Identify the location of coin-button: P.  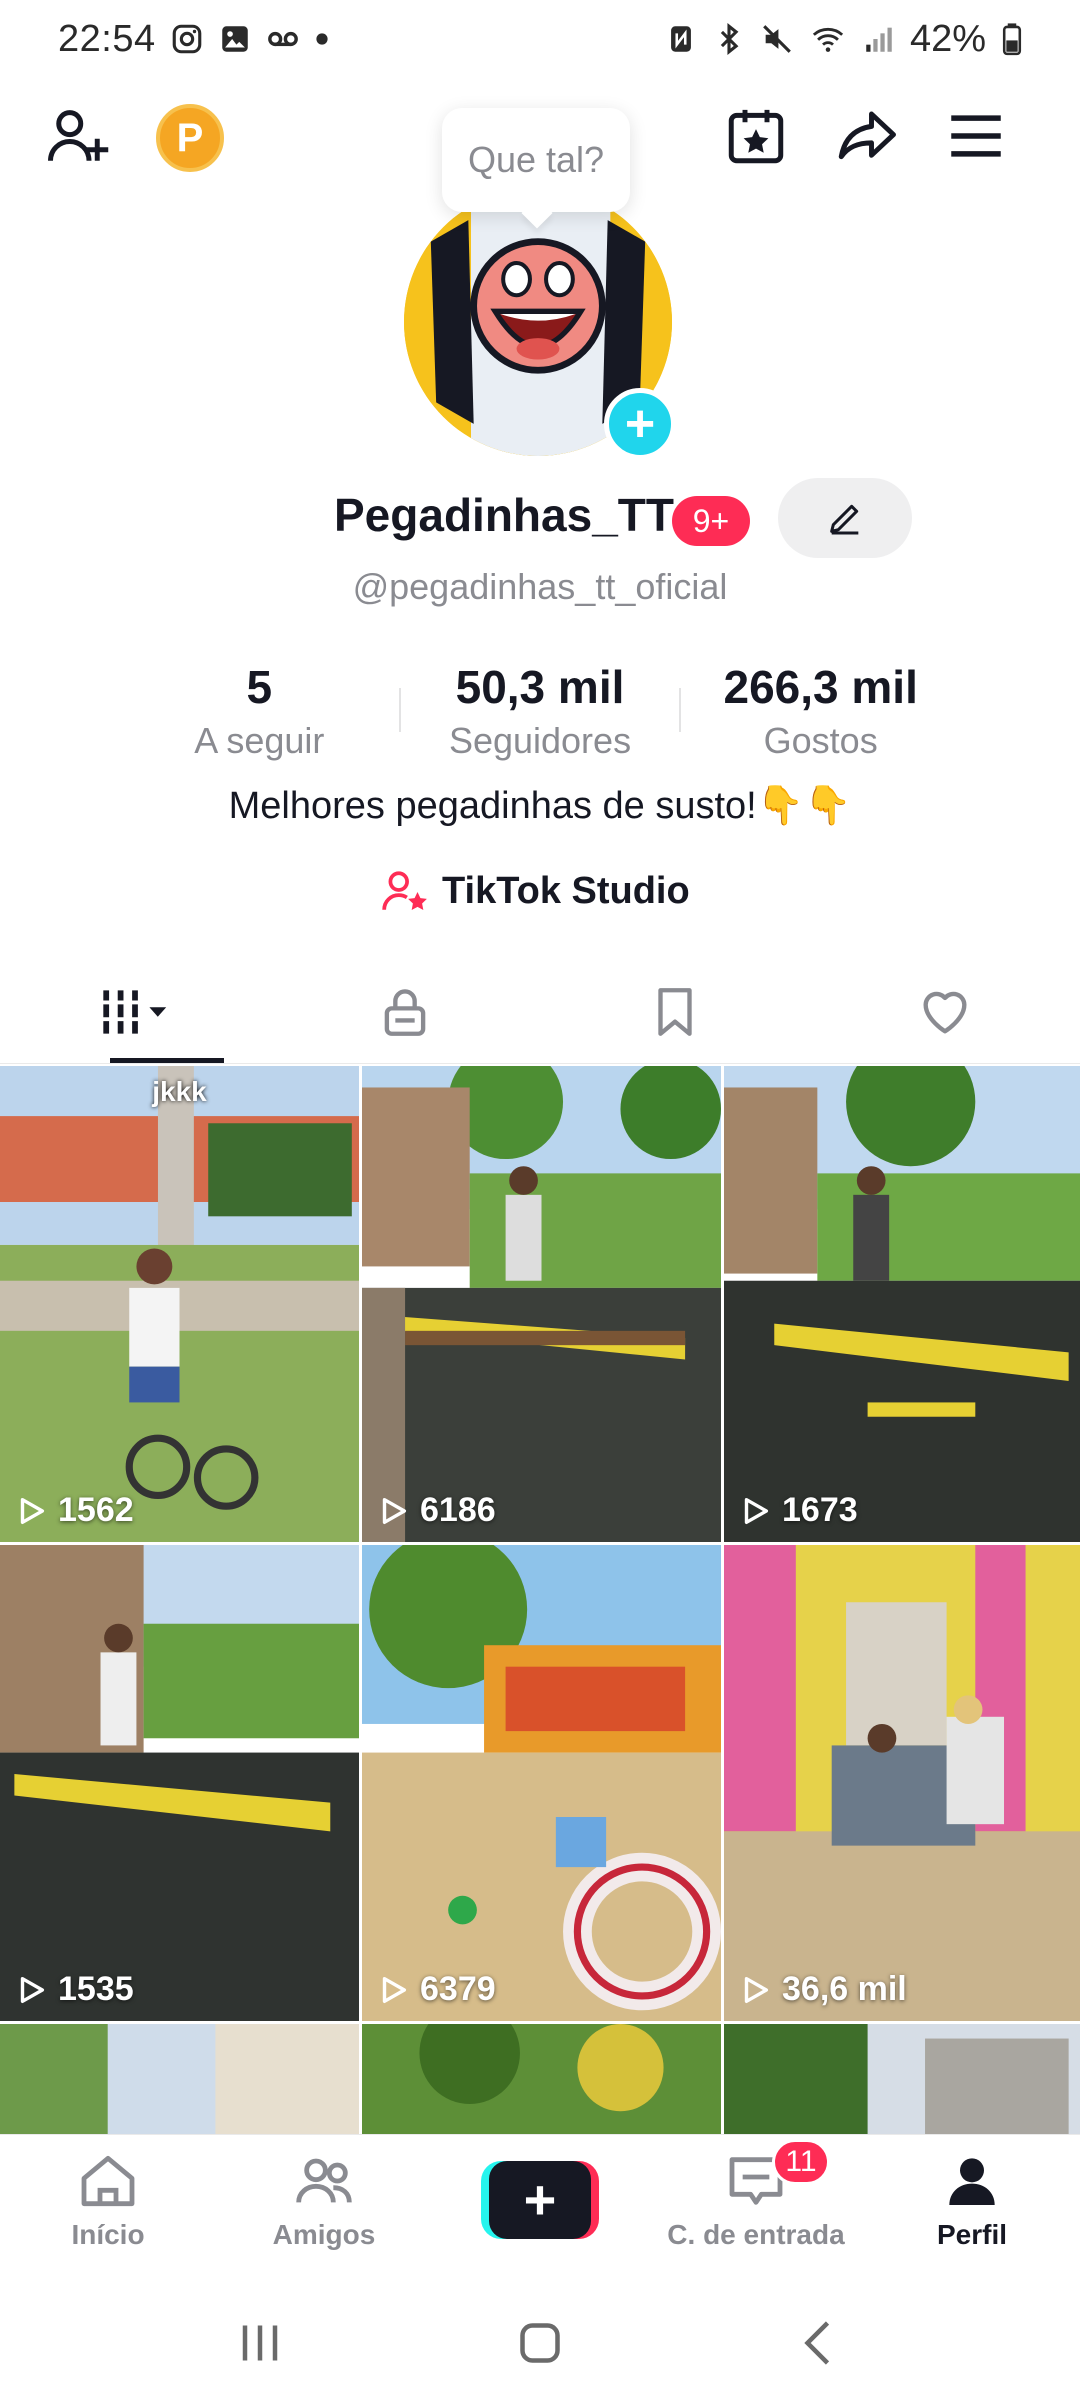
(190, 138).